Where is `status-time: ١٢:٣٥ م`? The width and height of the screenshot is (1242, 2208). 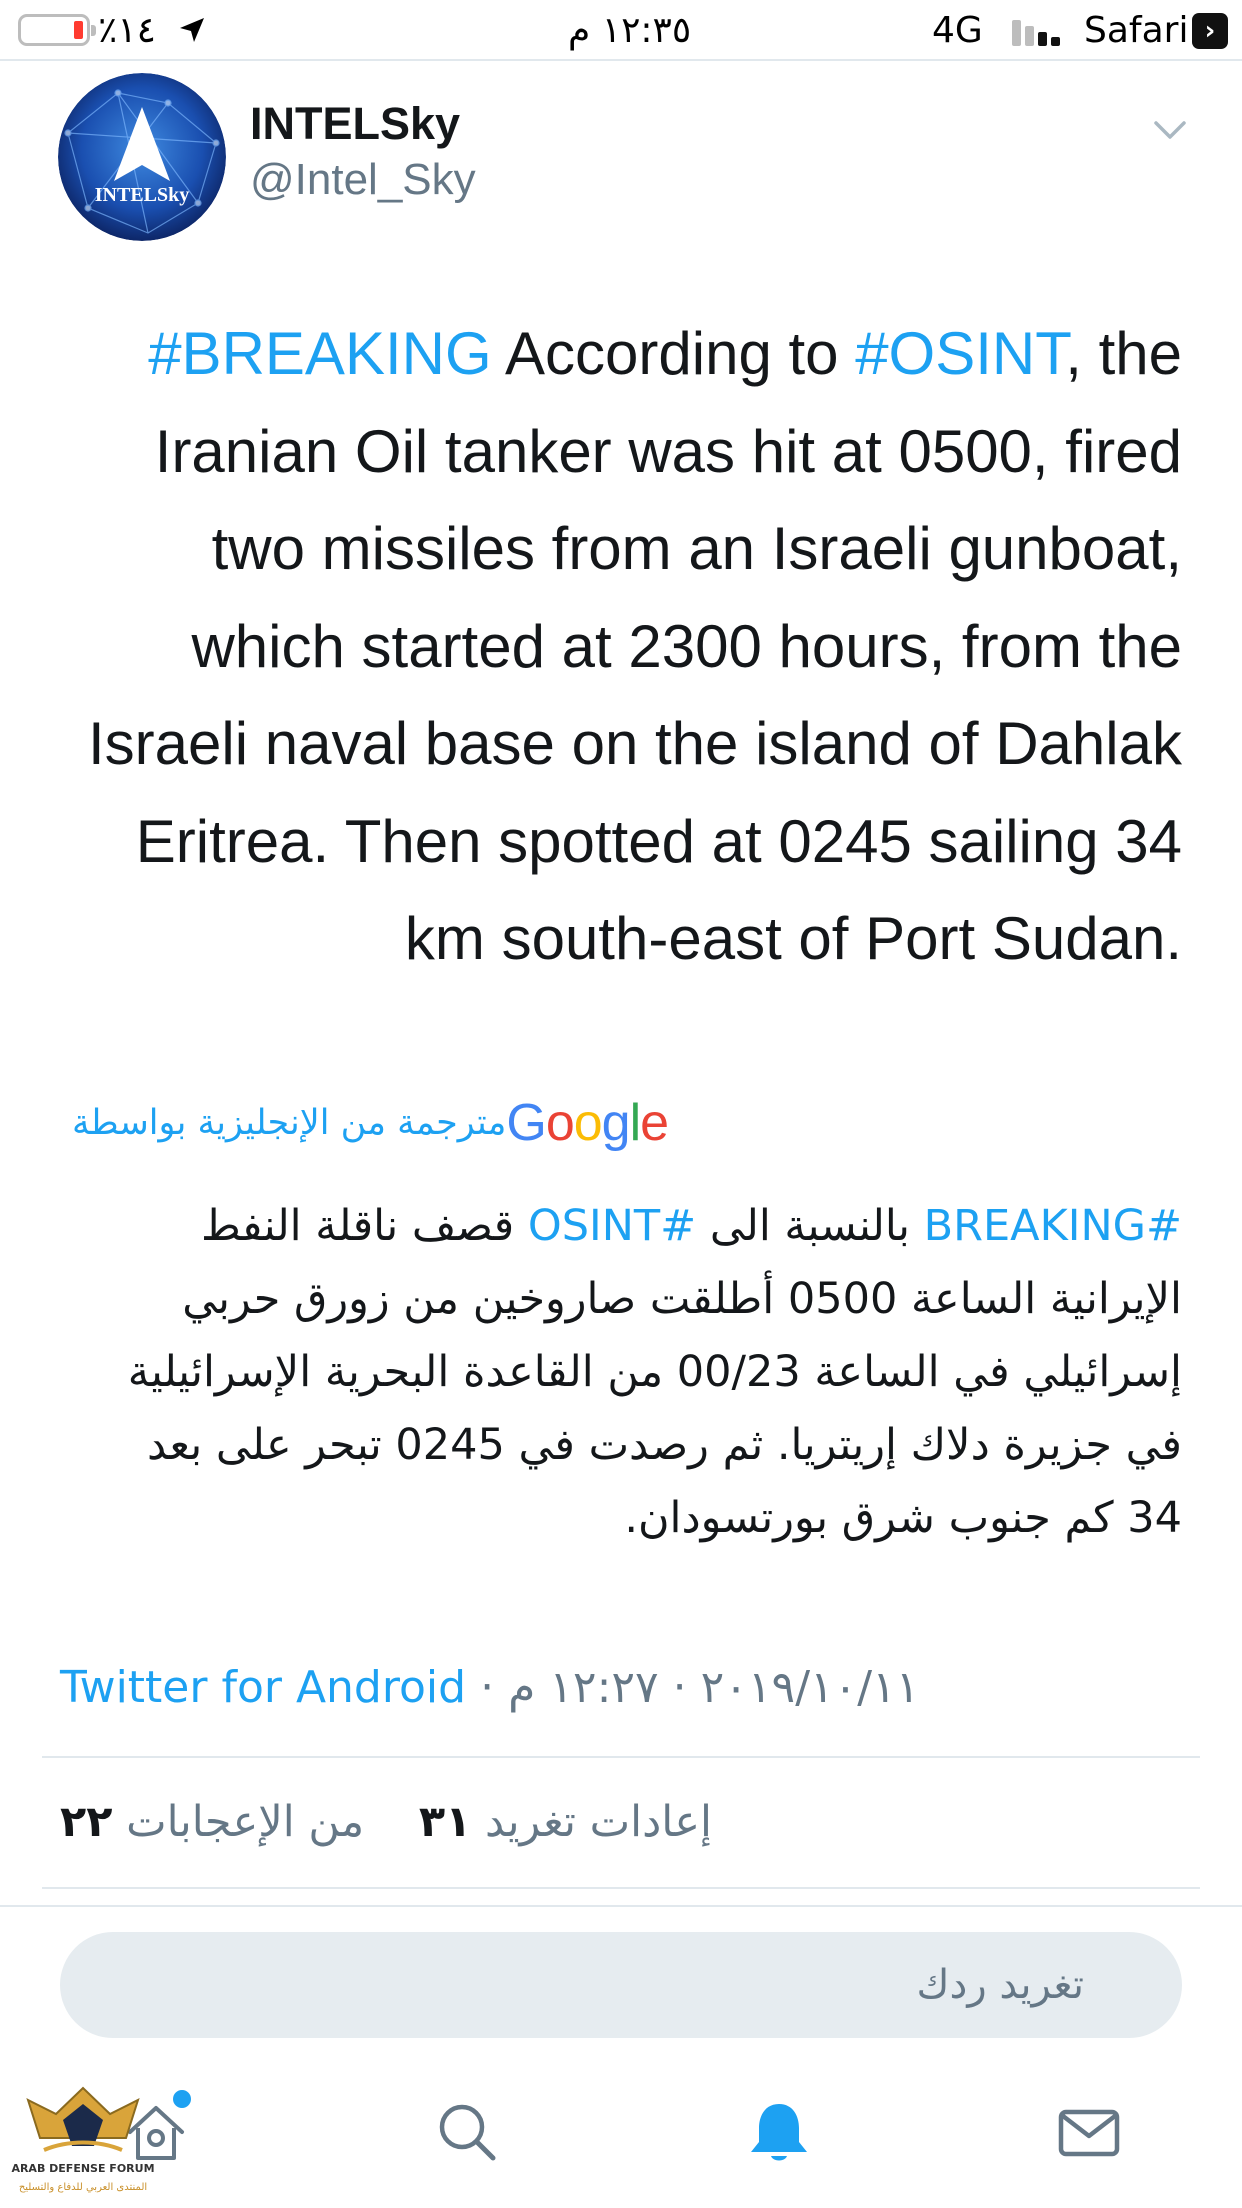
status-time: ١٢:٣٥ م is located at coordinates (630, 30).